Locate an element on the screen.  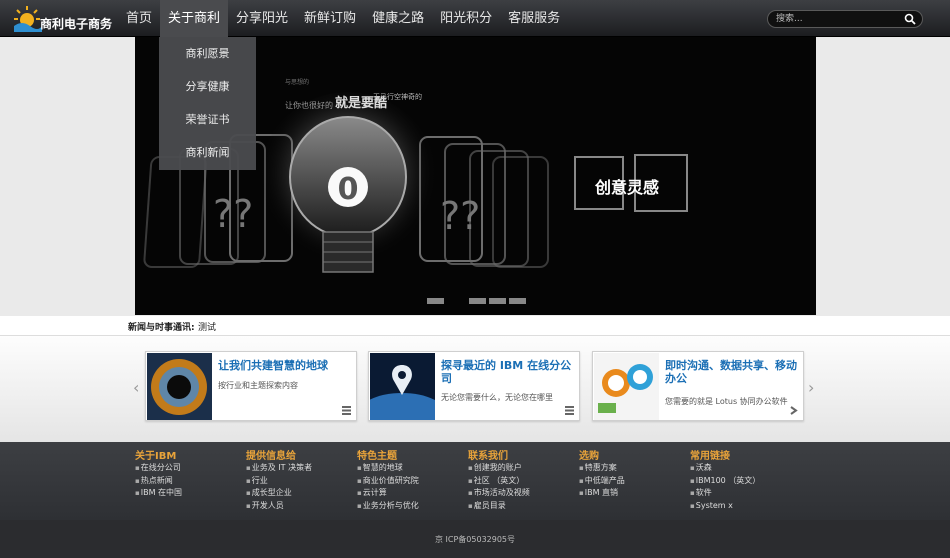
next-arrow-icon: › is located at coordinates (811, 387).